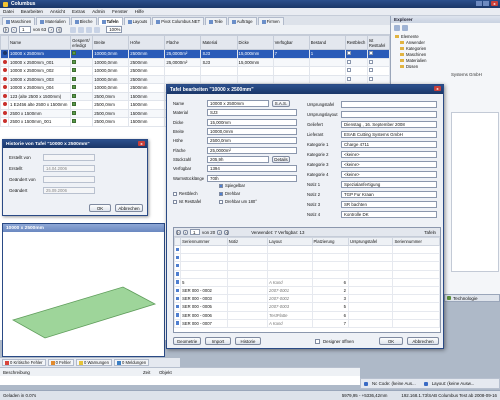 This screenshot has height=400, width=500. I want to click on technology-tab: Technologie, so click(472, 298).